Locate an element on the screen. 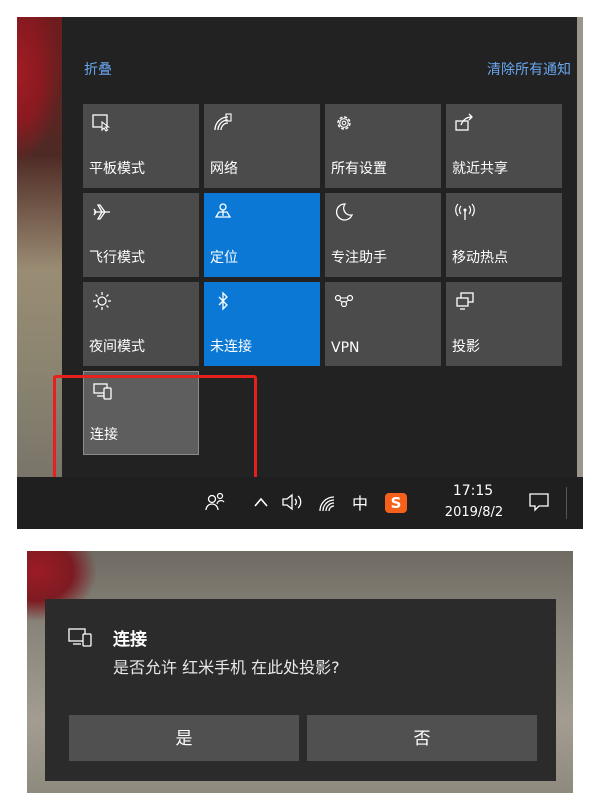 The image size is (600, 812). bluetooth-icon is located at coordinates (223, 301).